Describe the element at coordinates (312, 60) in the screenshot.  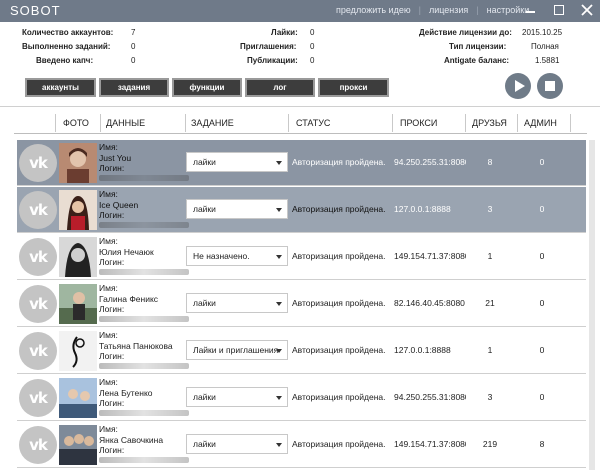
I see `posts-value: 0` at that location.